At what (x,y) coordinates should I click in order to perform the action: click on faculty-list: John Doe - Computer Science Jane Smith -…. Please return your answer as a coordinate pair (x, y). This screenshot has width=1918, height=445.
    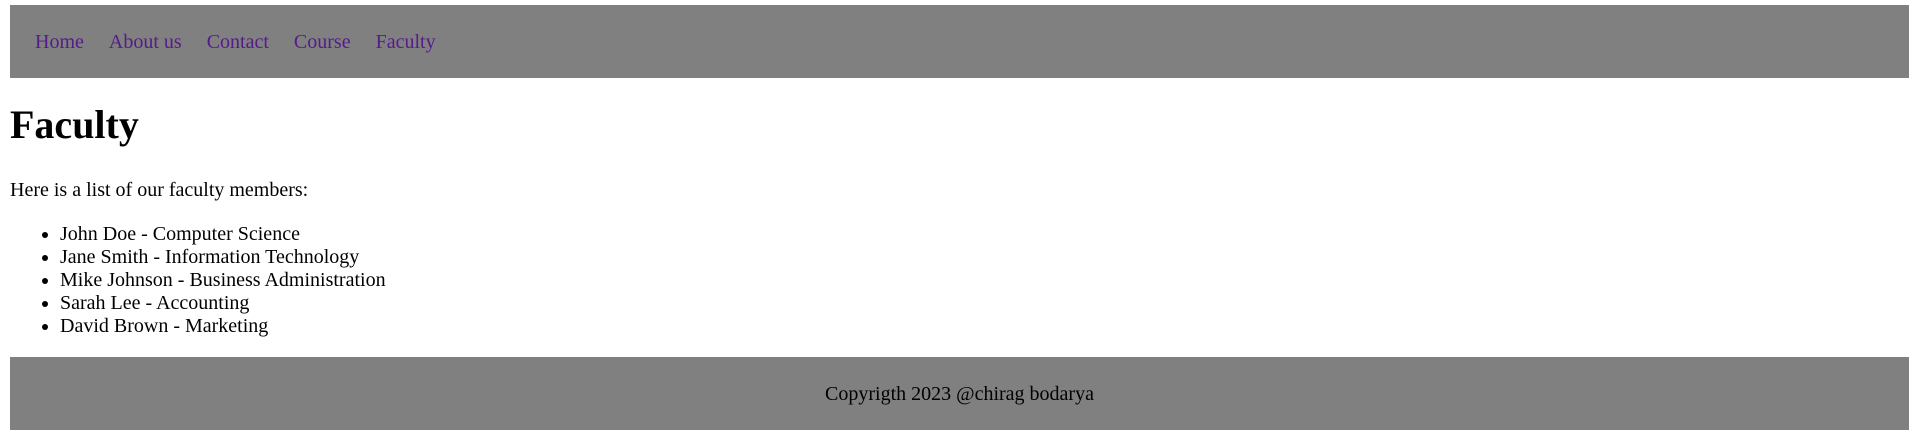
    Looking at the image, I should click on (198, 280).